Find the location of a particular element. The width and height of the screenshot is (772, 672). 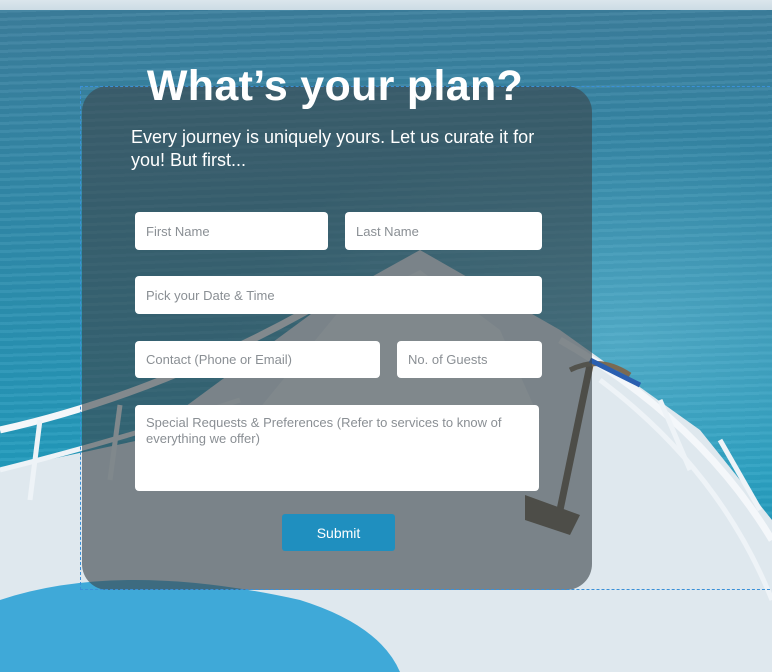

contact-input is located at coordinates (257, 359).